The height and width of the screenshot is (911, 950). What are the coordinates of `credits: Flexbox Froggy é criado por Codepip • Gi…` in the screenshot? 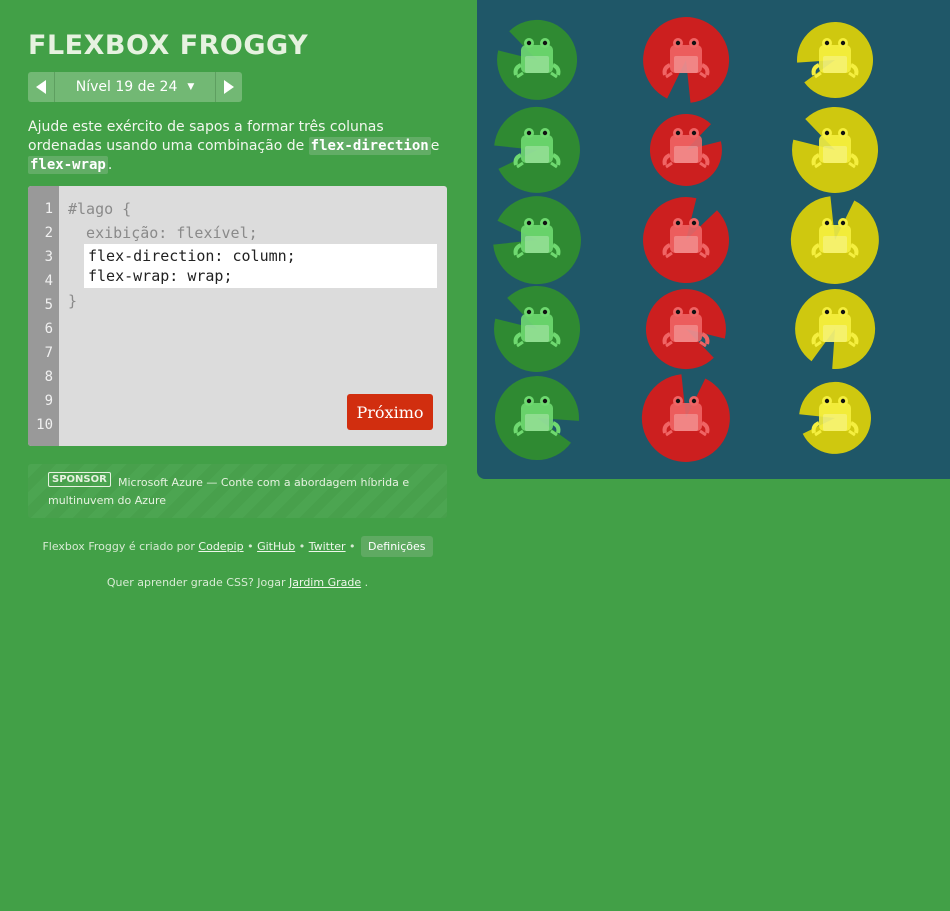 It's located at (237, 546).